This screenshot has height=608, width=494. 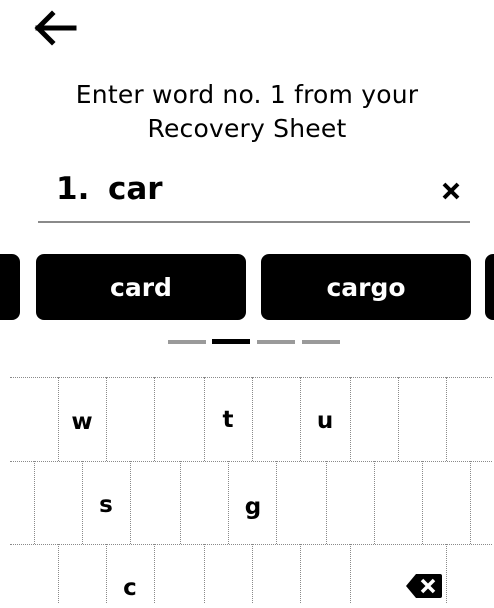 What do you see at coordinates (247, 128) in the screenshot?
I see `instruction-line-2: Recovery Sheet` at bounding box center [247, 128].